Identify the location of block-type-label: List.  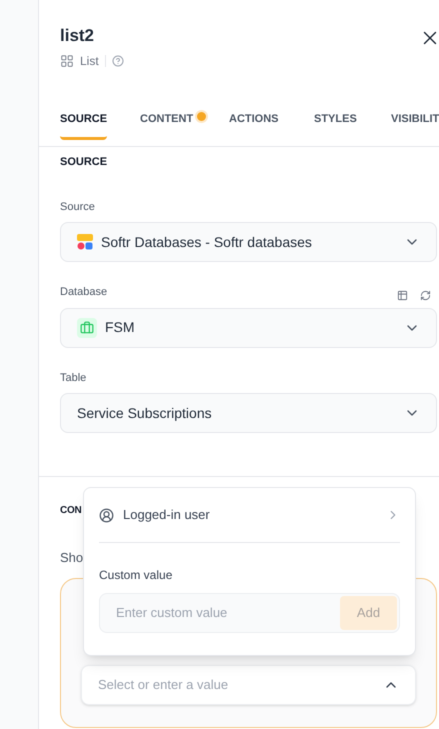
(89, 61).